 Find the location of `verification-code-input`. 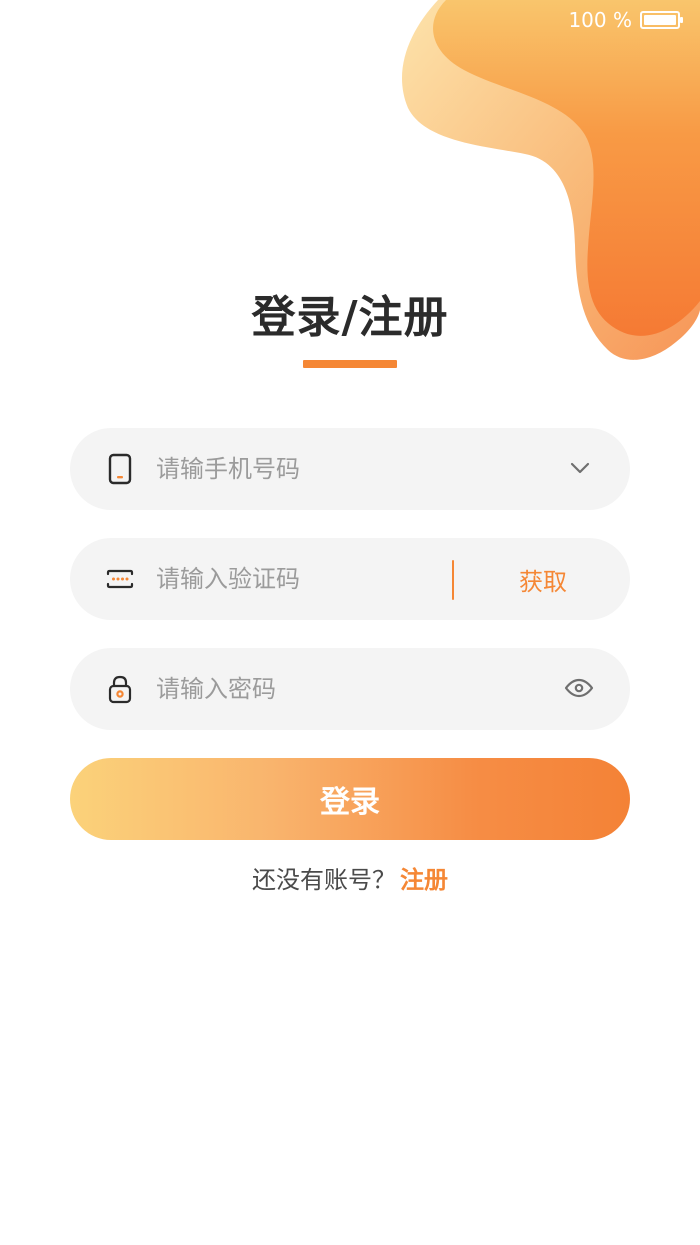

verification-code-input is located at coordinates (296, 579).